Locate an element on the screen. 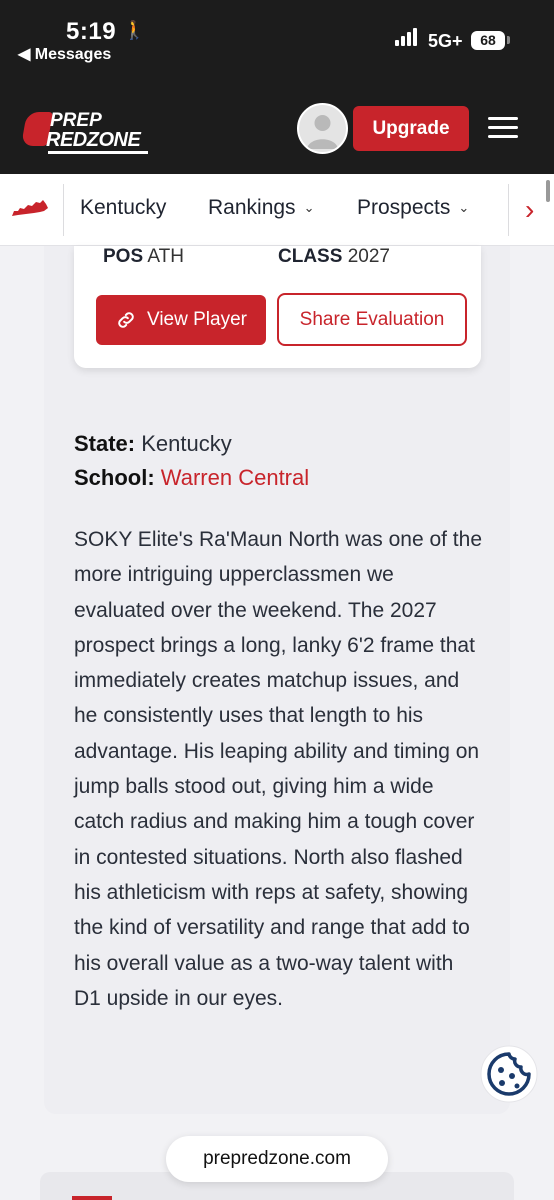  nav-divider is located at coordinates (63, 210).